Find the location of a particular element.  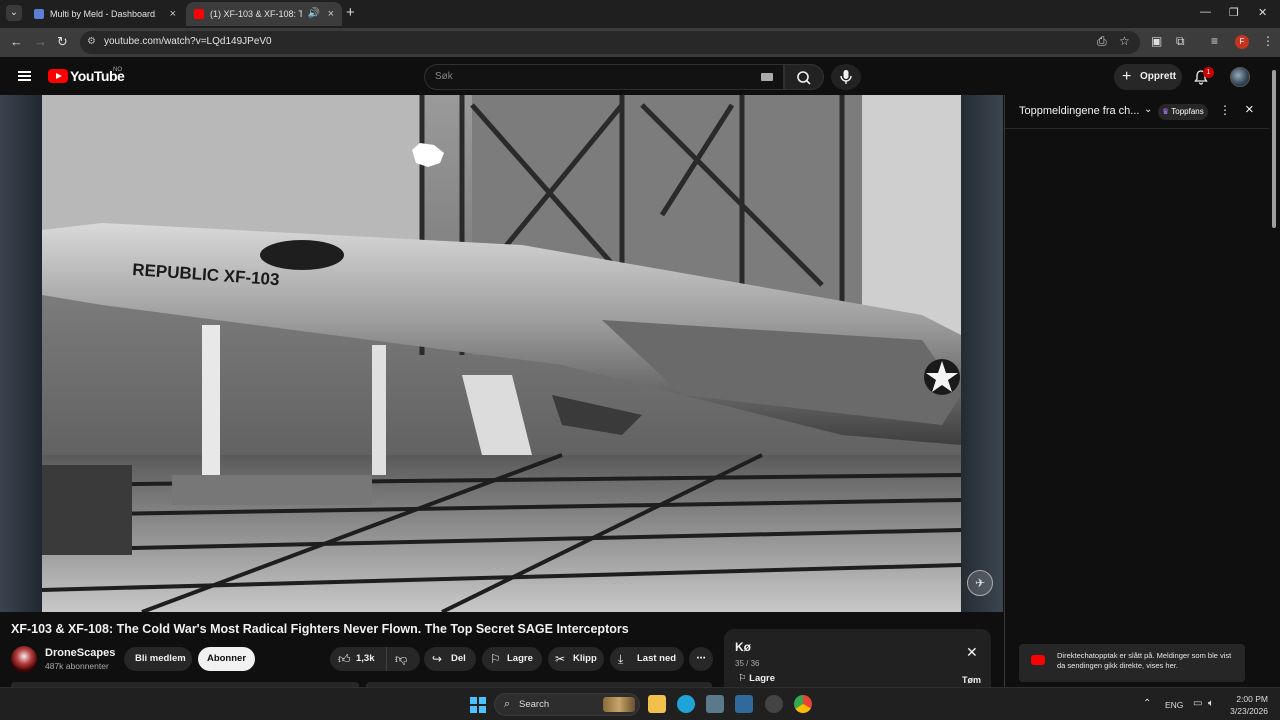

system-clock: 2:00 PM 3/23/2026 is located at coordinates (1247, 705).